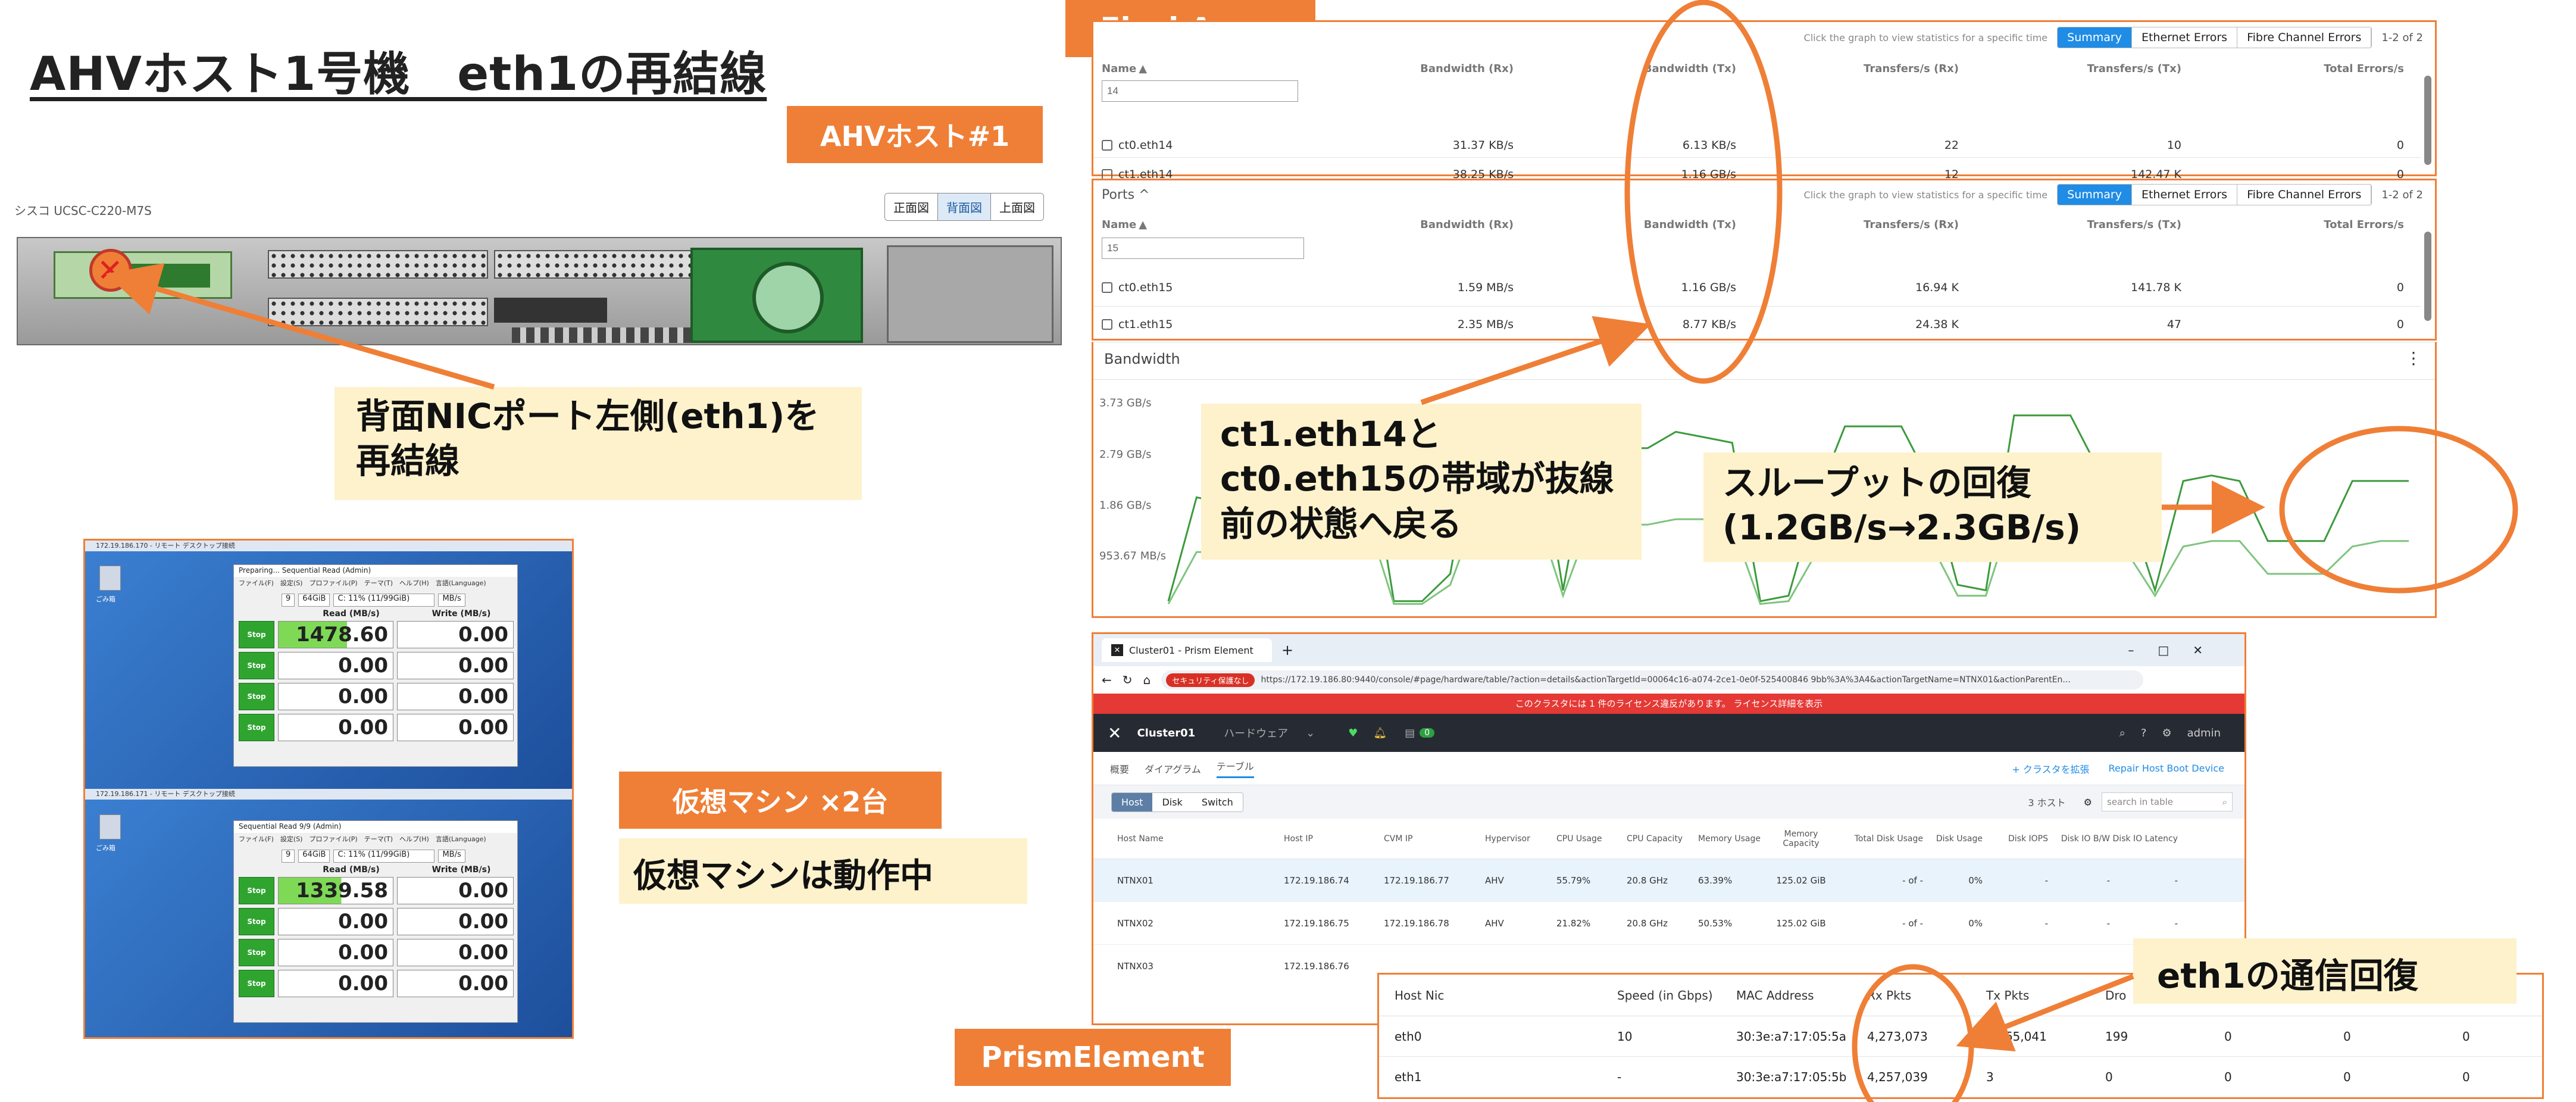 The width and height of the screenshot is (2576, 1102). What do you see at coordinates (1173, 768) in the screenshot?
I see `subnav-diagram: ダイアグラム` at bounding box center [1173, 768].